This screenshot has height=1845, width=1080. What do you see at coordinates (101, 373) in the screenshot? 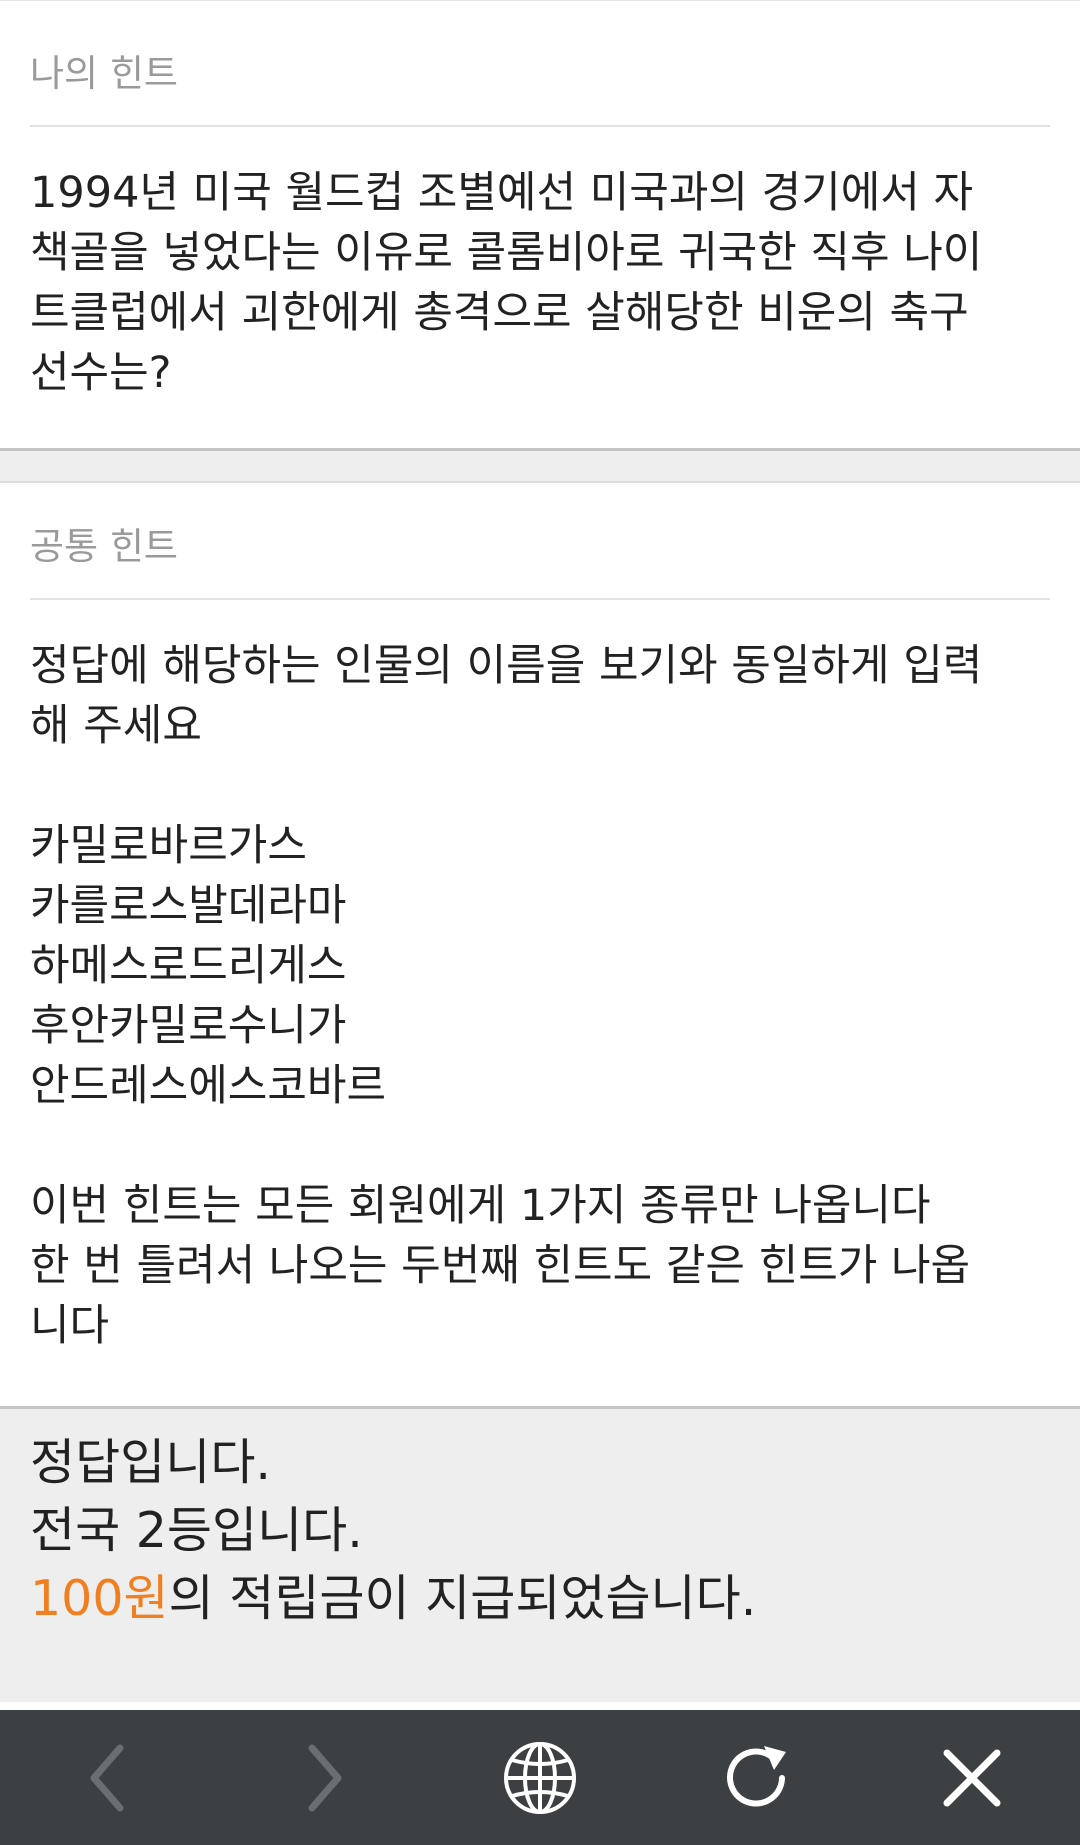
I see `question-line: 선수는?` at bounding box center [101, 373].